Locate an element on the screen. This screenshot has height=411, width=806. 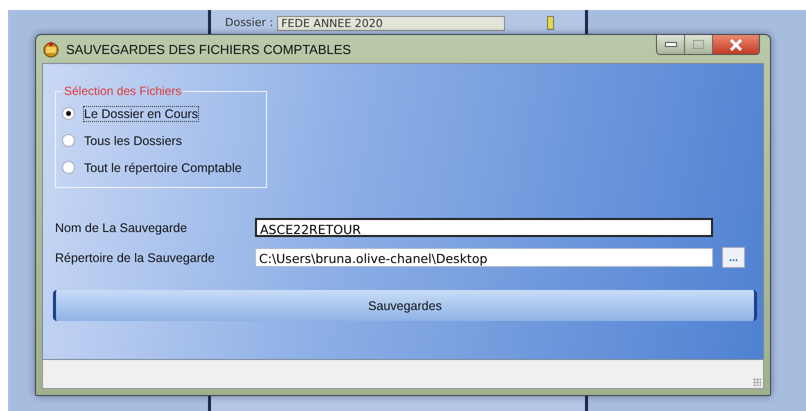
option-label: Le Dossier en Cours is located at coordinates (141, 114).